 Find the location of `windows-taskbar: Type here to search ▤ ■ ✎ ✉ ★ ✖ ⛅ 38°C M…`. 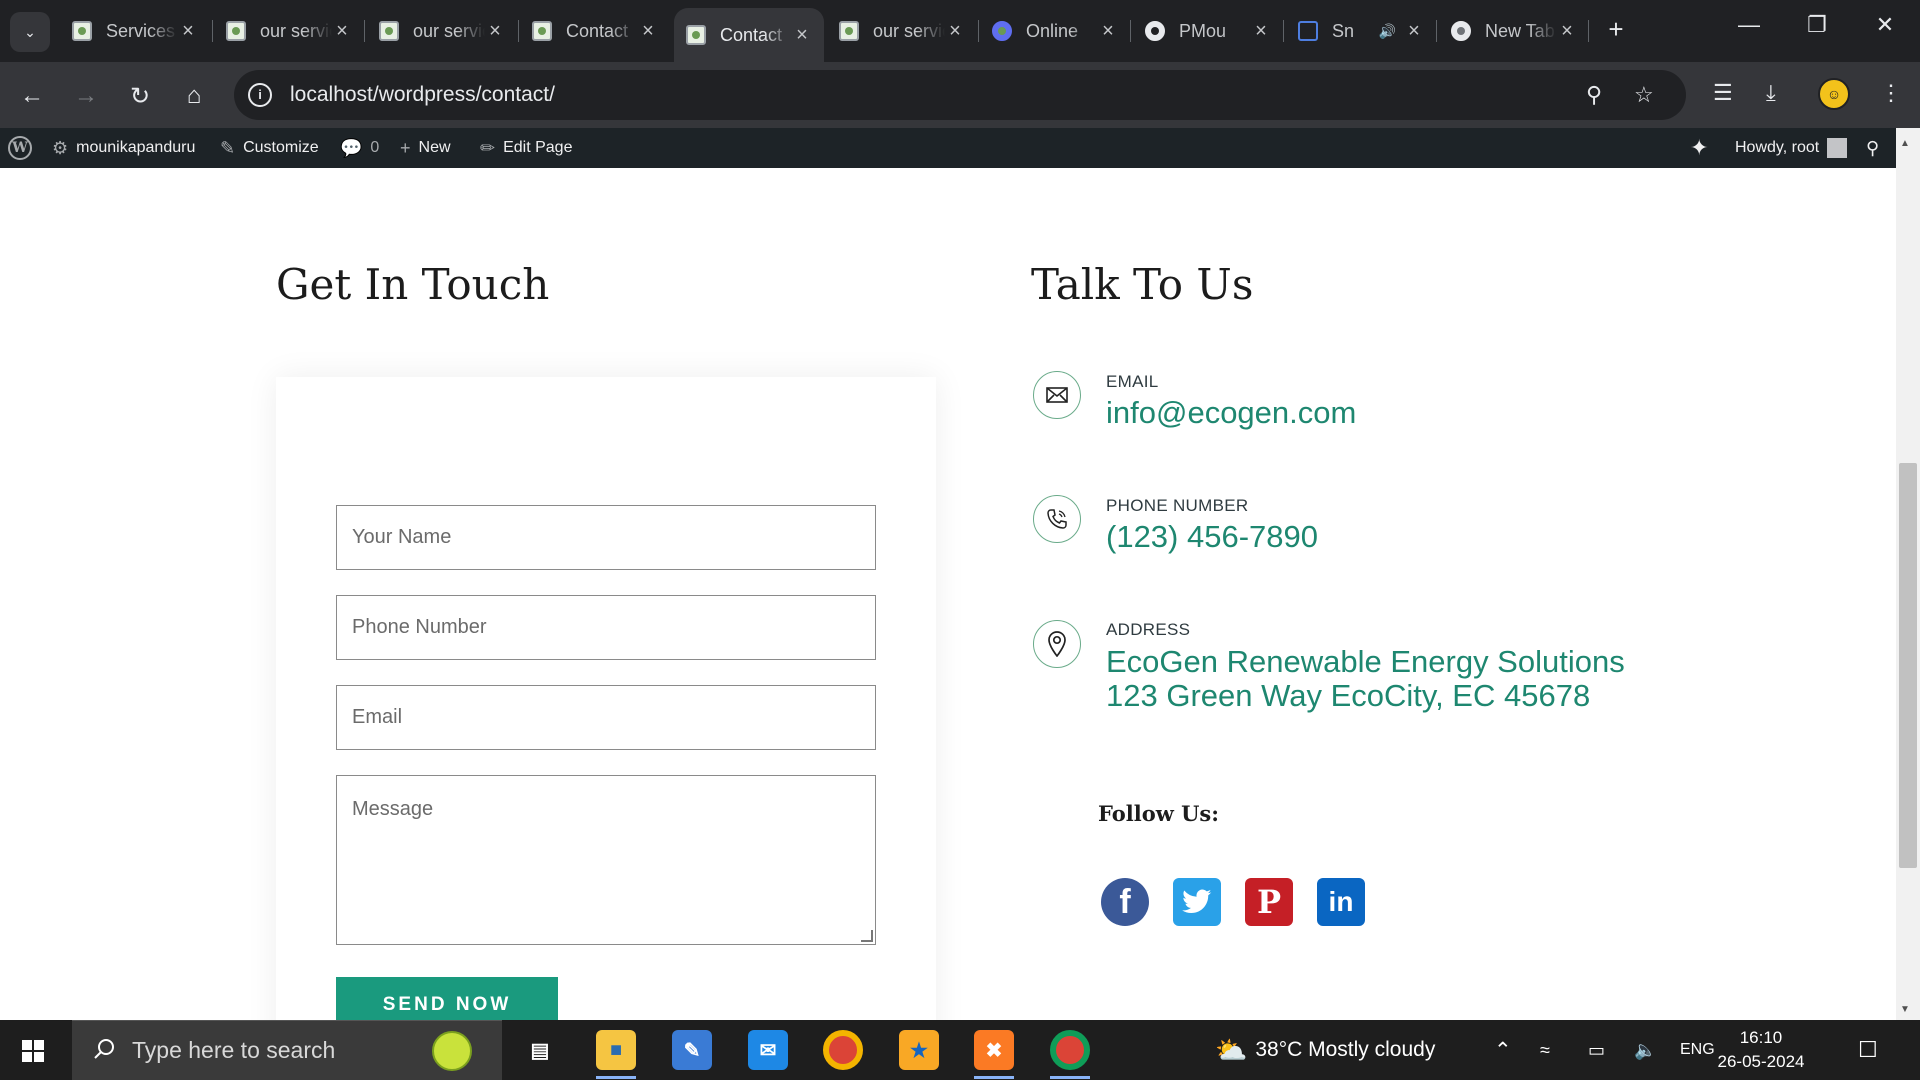

windows-taskbar: Type here to search ▤ ■ ✎ ✉ ★ ✖ ⛅ 38°C M… is located at coordinates (960, 1050).